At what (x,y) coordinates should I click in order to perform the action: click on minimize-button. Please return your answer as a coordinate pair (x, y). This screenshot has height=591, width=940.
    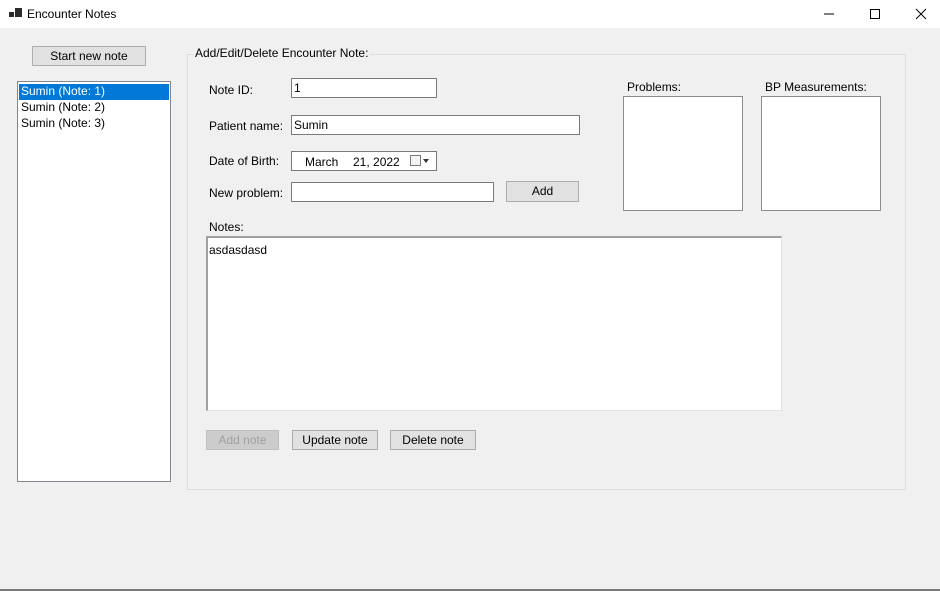
    Looking at the image, I should click on (829, 14).